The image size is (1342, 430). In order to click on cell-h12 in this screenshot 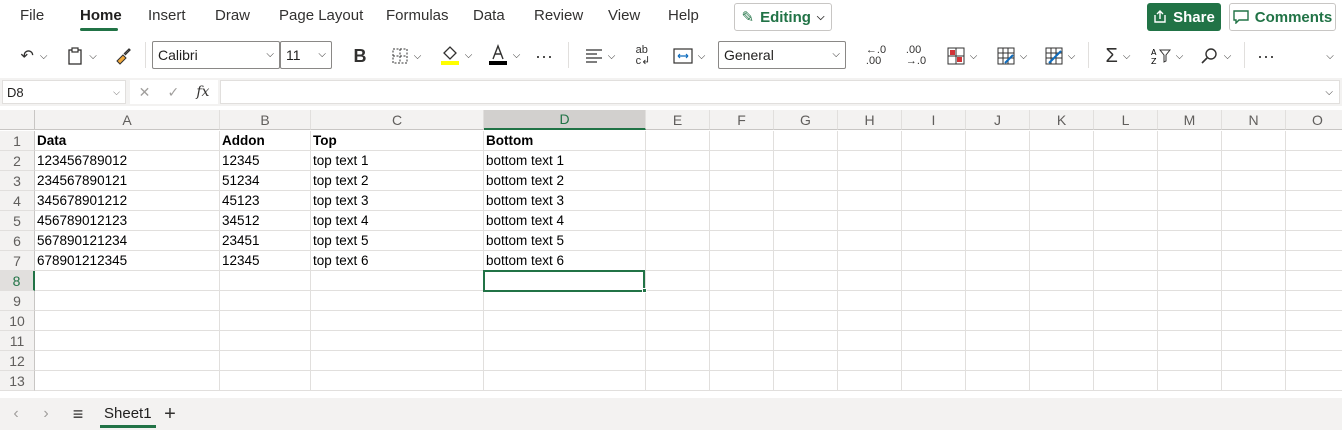, I will do `click(870, 361)`.